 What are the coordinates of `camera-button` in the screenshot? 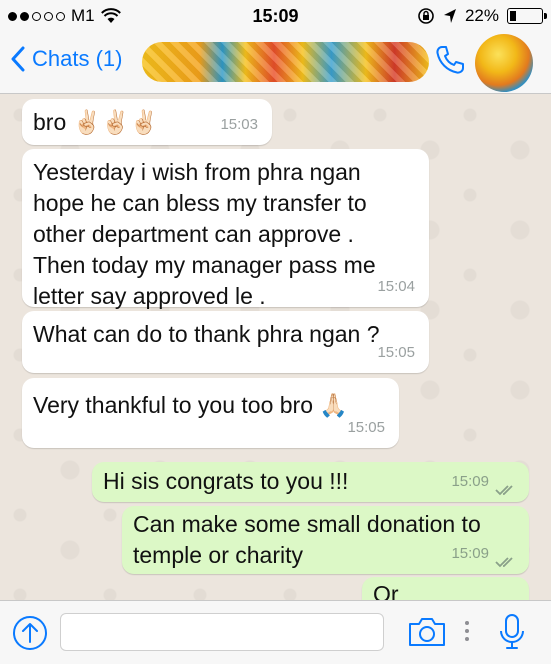 It's located at (427, 634).